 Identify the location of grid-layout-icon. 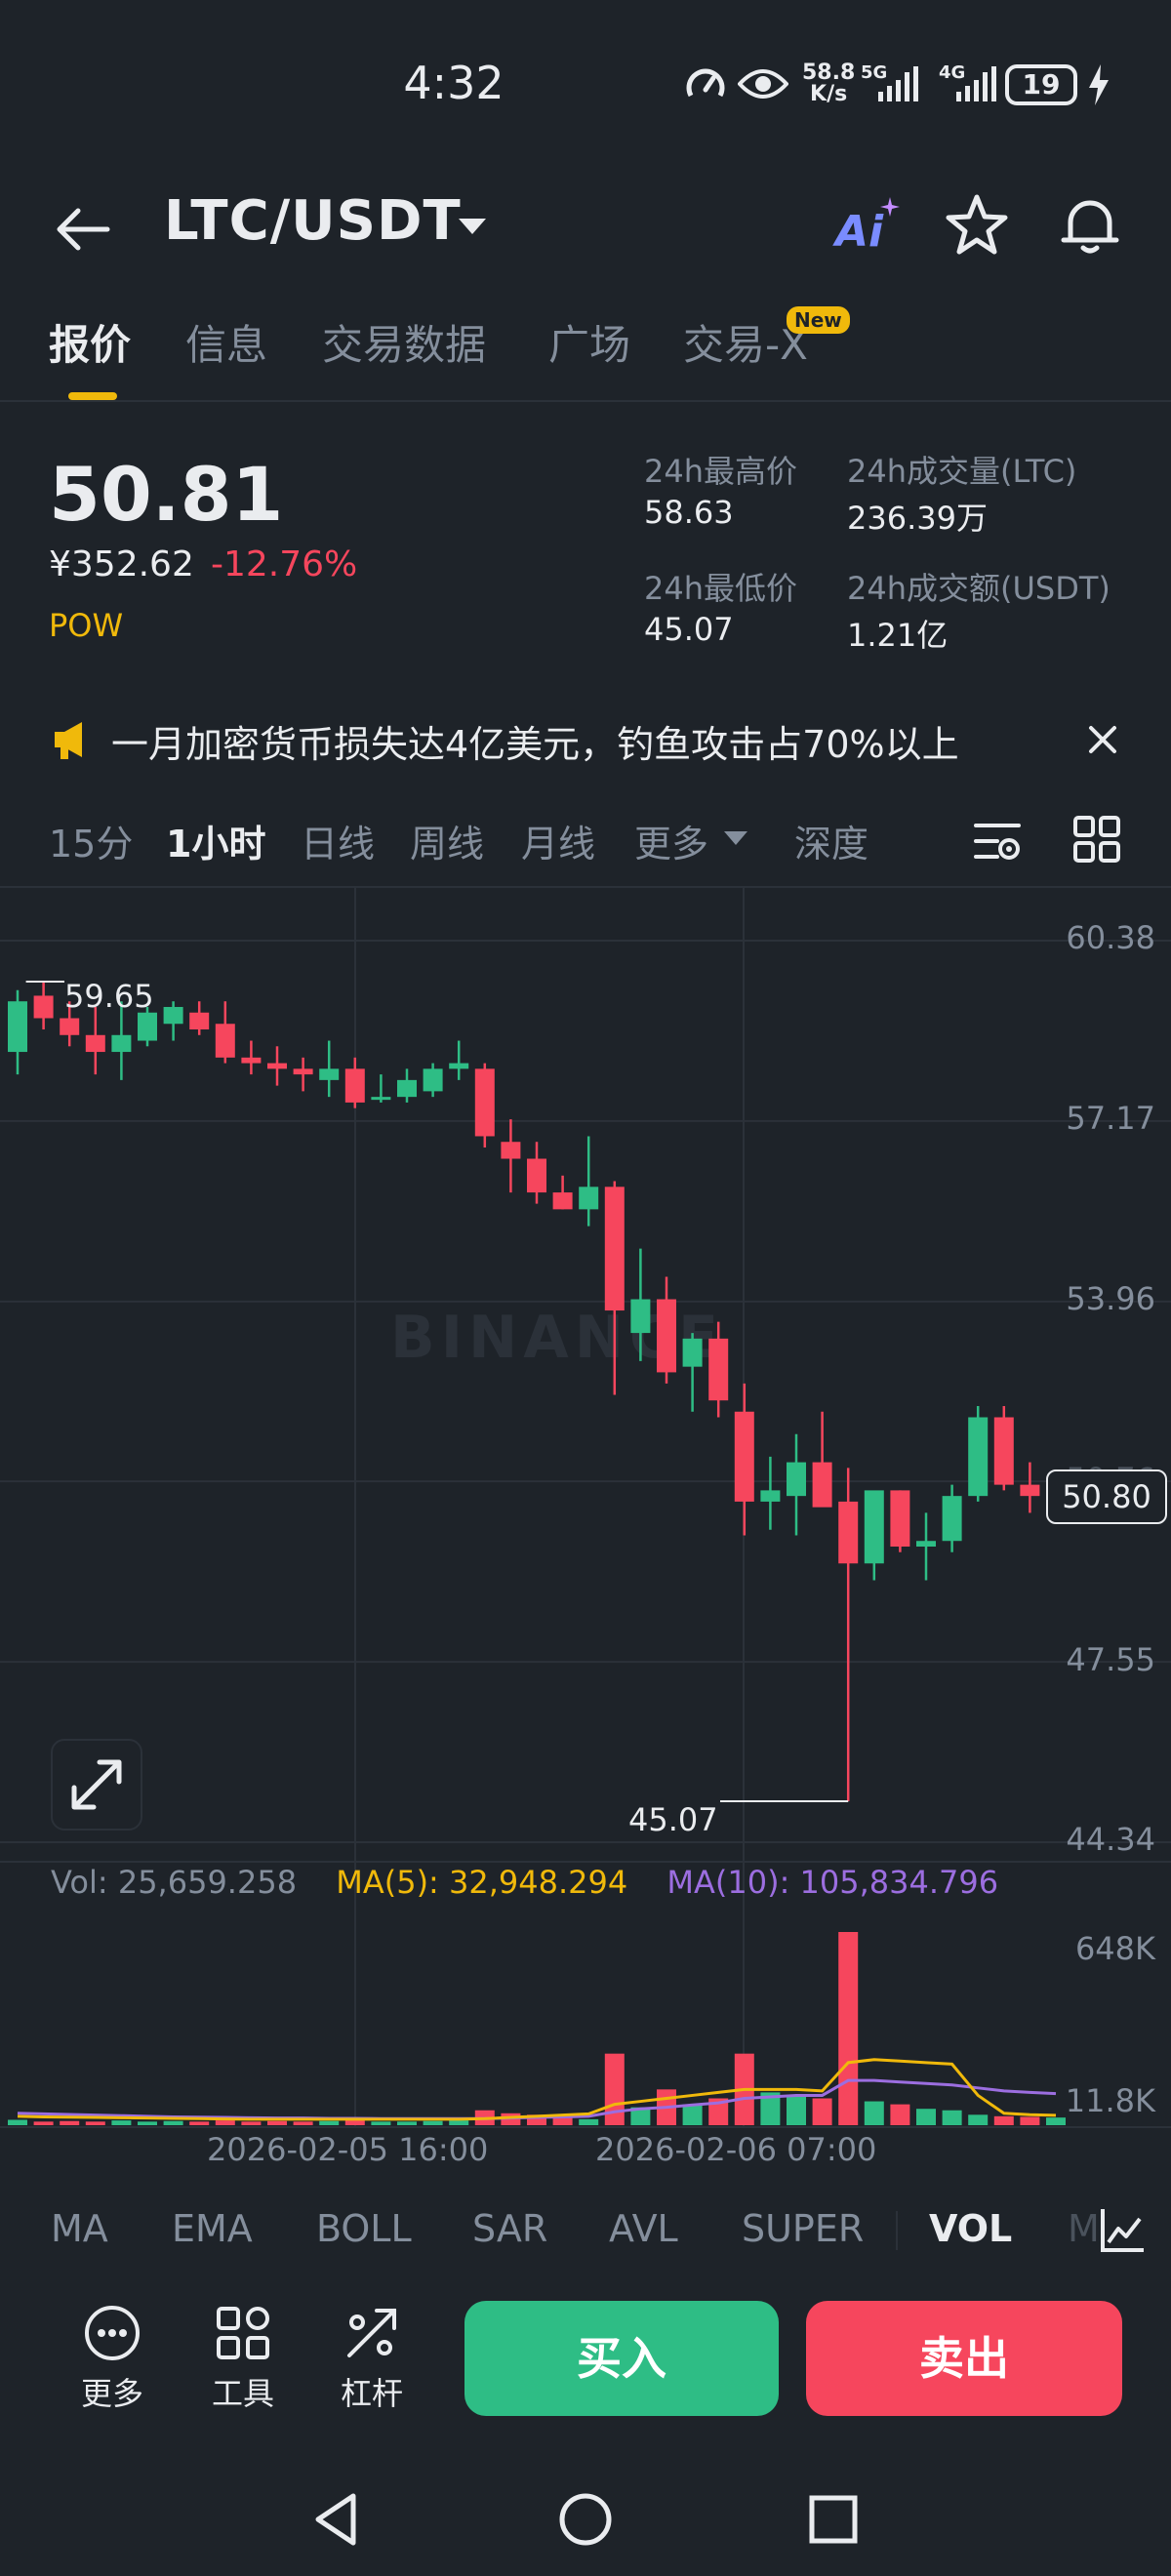
(1096, 839).